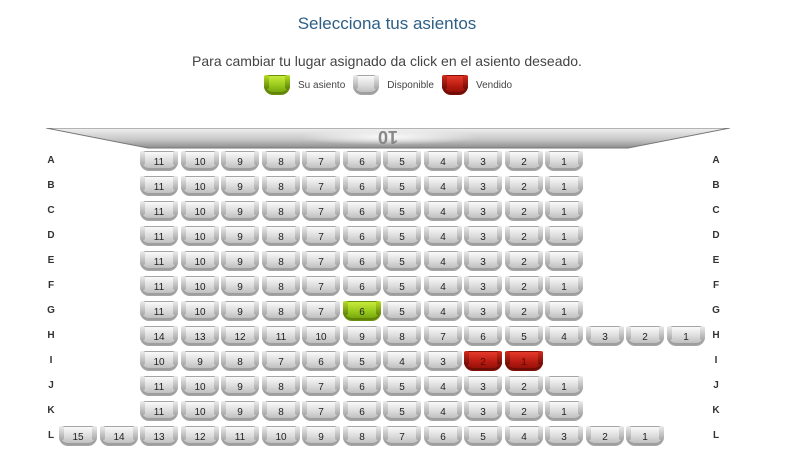 The height and width of the screenshot is (473, 794). Describe the element at coordinates (281, 161) in the screenshot. I see `seat-A-8: 8` at that location.